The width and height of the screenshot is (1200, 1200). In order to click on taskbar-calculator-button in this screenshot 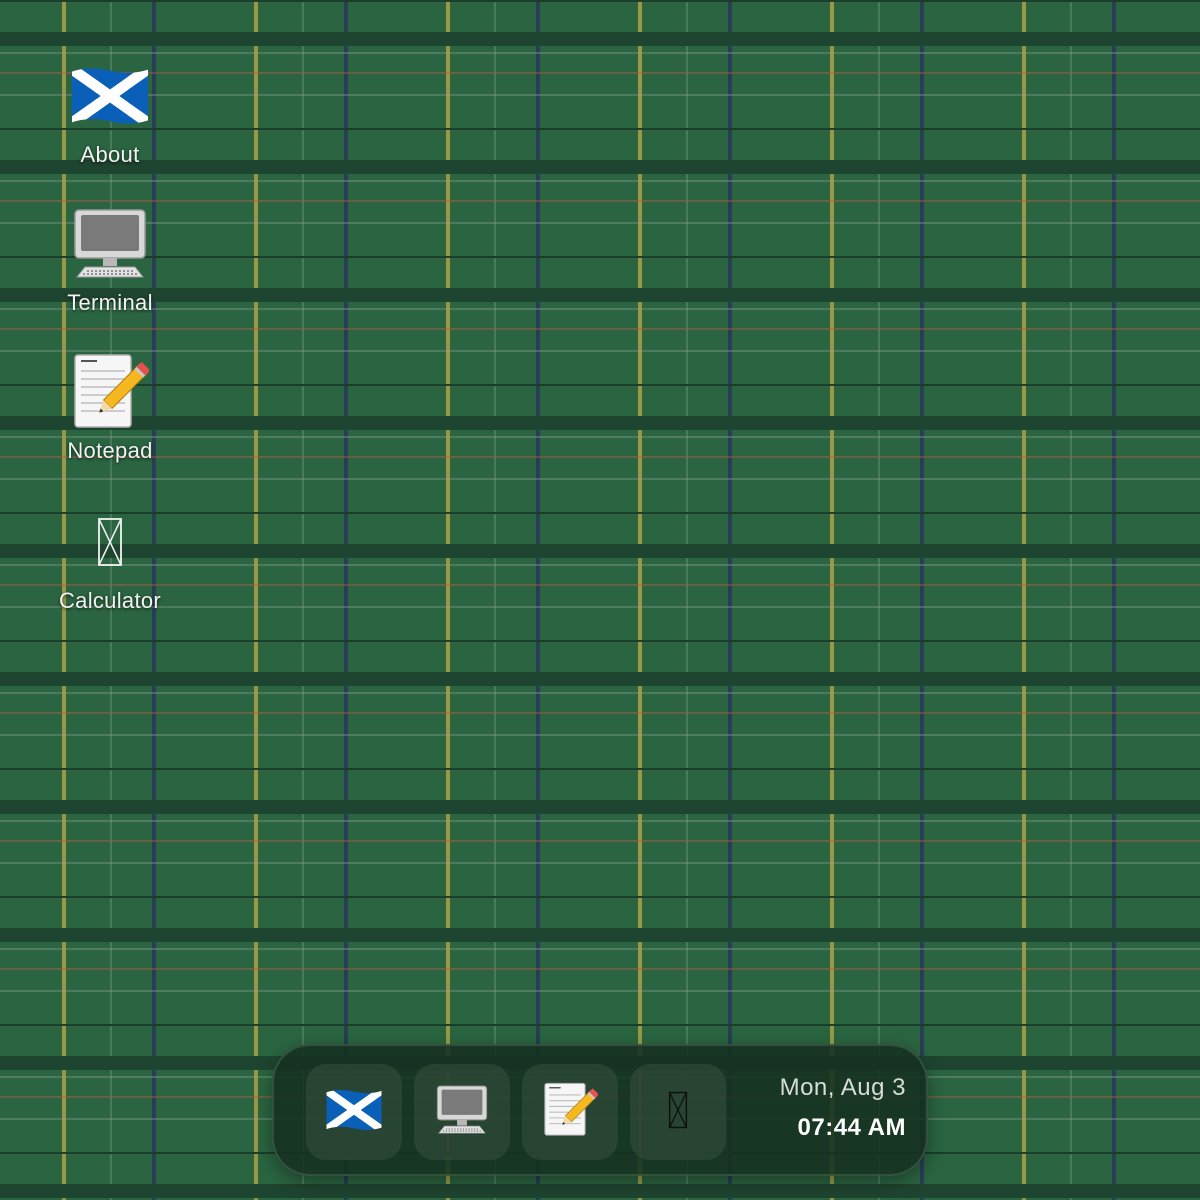, I will do `click(678, 1112)`.